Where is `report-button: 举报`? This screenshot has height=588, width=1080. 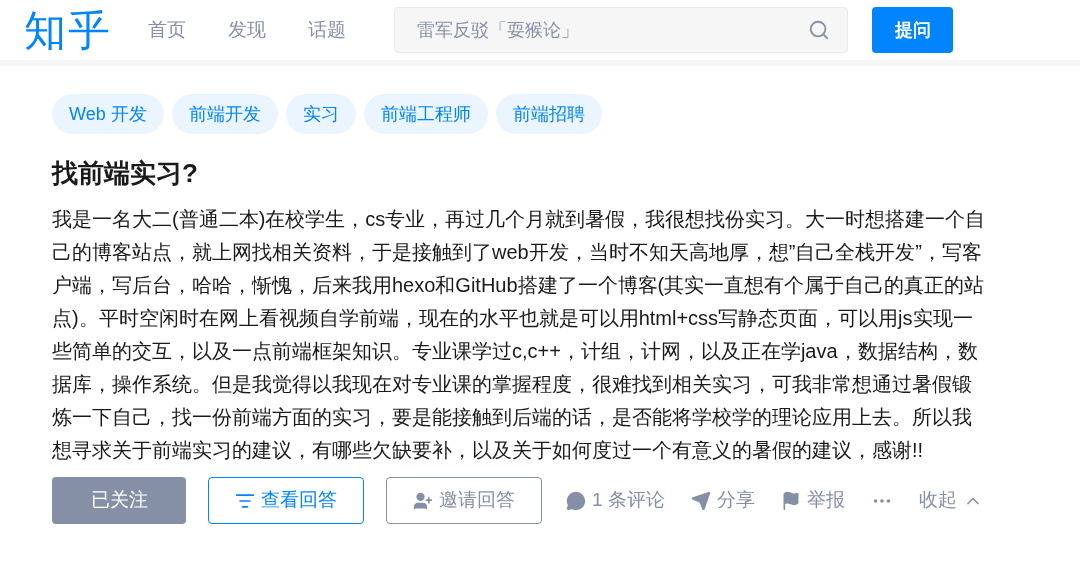 report-button: 举报 is located at coordinates (812, 500).